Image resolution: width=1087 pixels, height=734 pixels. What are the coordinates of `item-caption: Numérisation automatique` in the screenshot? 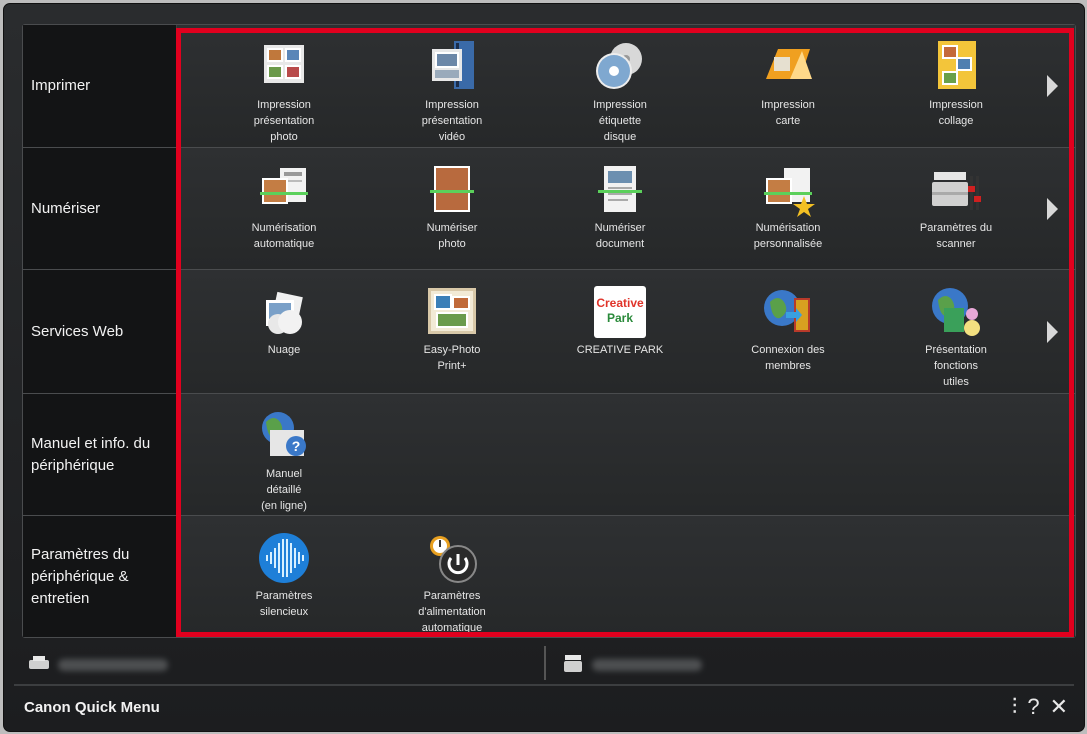 It's located at (284, 236).